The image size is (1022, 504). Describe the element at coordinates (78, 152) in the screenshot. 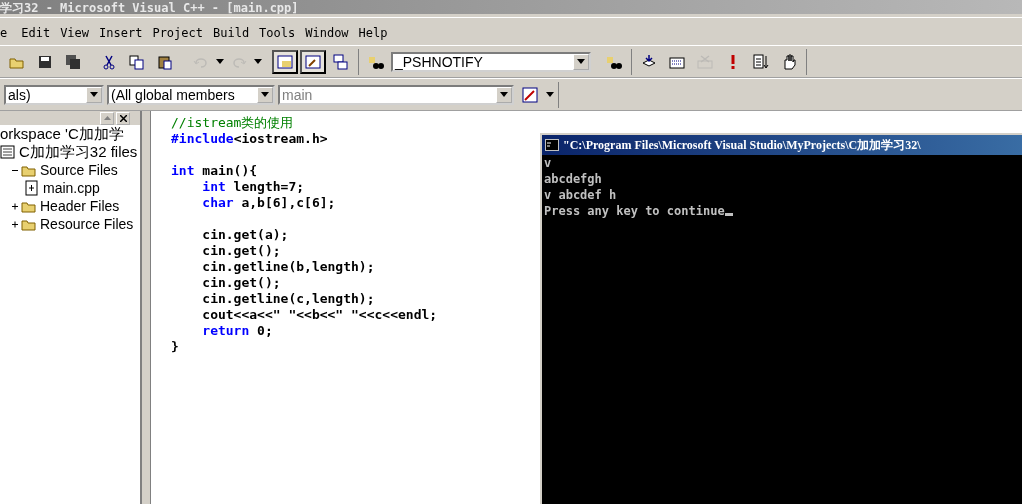

I see `tree-item: C加加学习32 files` at that location.